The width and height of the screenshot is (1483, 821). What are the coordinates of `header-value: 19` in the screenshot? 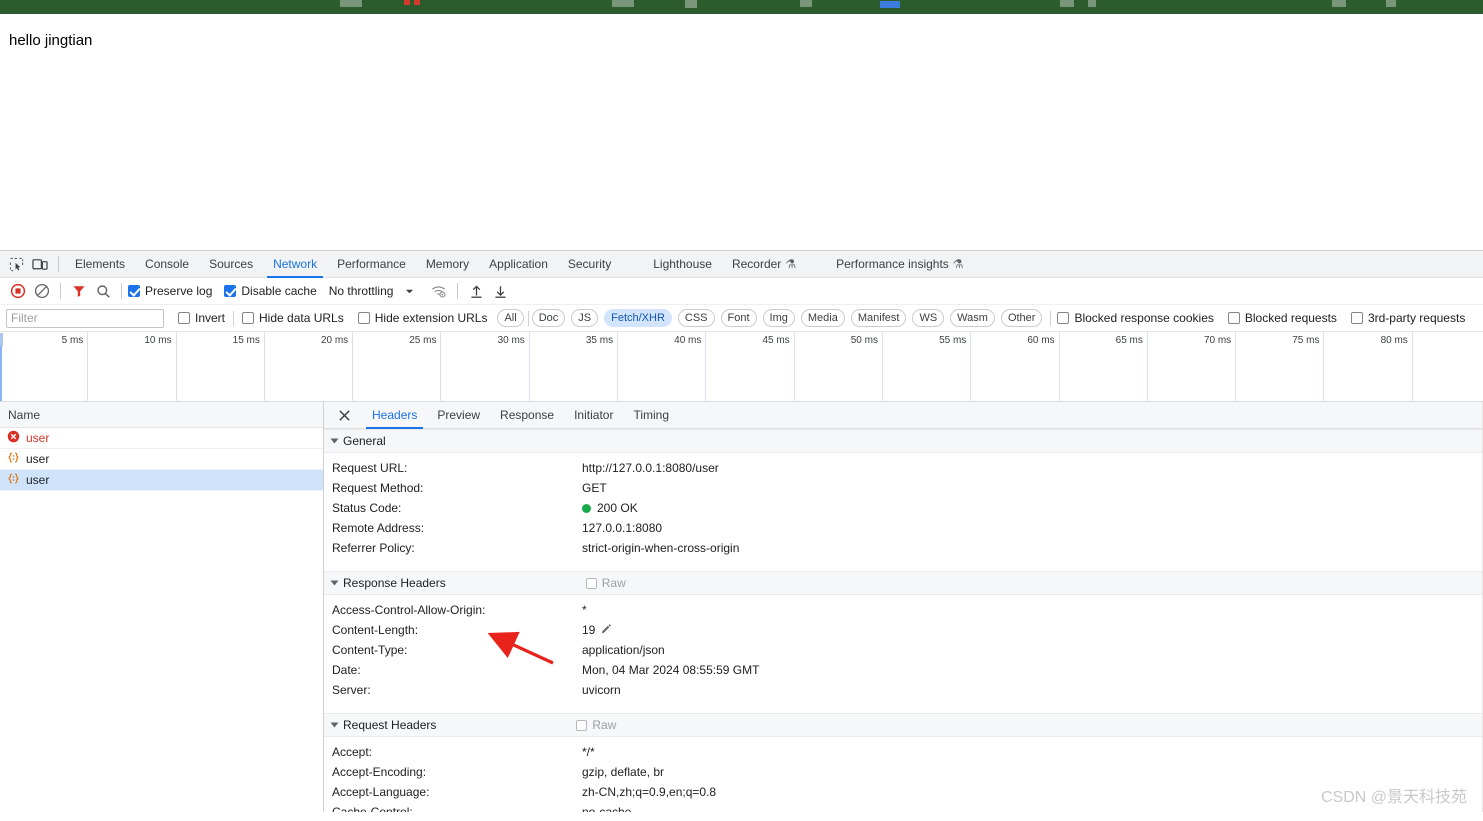 It's located at (589, 630).